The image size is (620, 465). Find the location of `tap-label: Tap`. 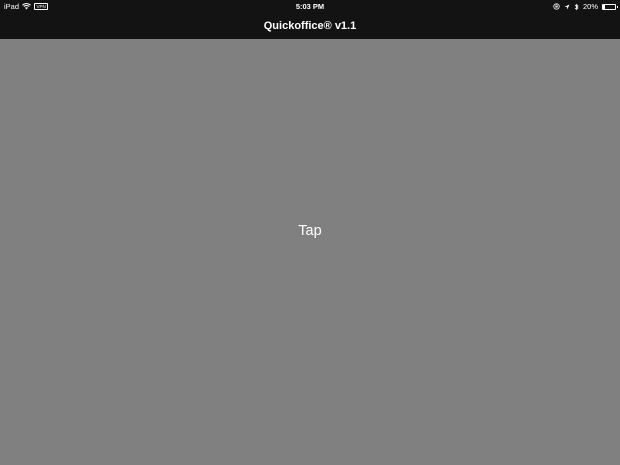

tap-label: Tap is located at coordinates (310, 231).